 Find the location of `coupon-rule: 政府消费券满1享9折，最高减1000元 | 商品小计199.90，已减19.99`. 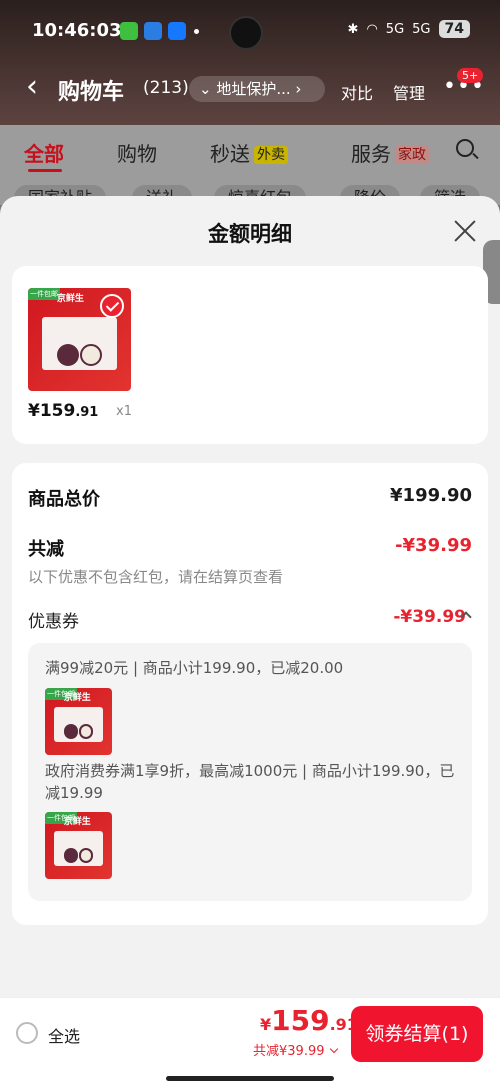

coupon-rule: 政府消费券满1享9折，最高减1000元 | 商品小计199.90，已减19.99 is located at coordinates (250, 782).